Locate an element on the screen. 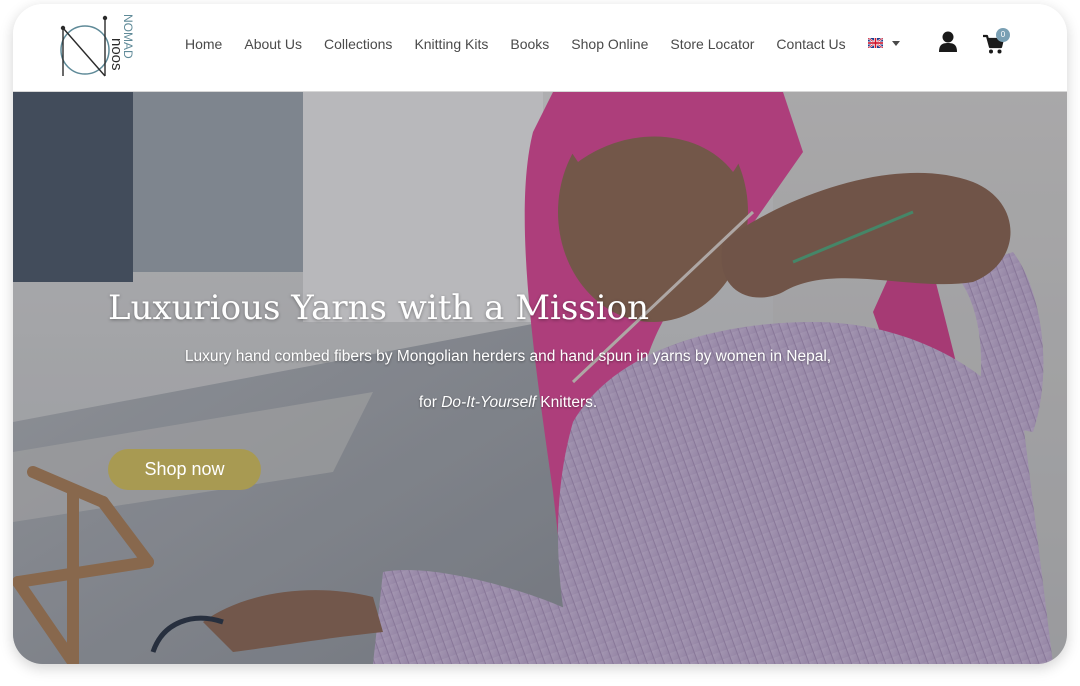  user-icon is located at coordinates (948, 42).